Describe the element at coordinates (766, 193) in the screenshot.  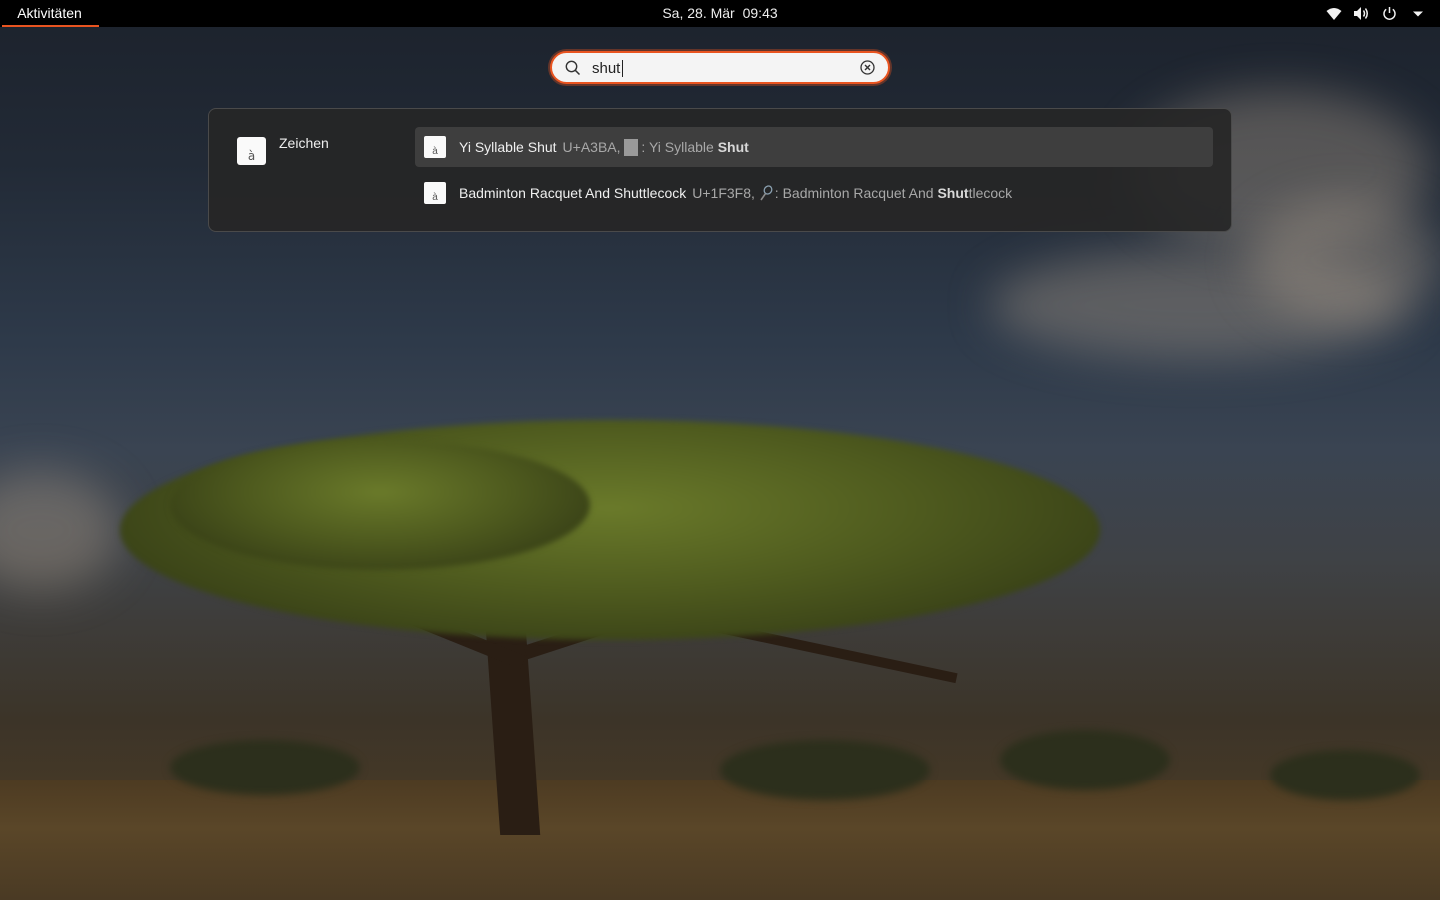
I see `badminton-racquet-icon` at that location.